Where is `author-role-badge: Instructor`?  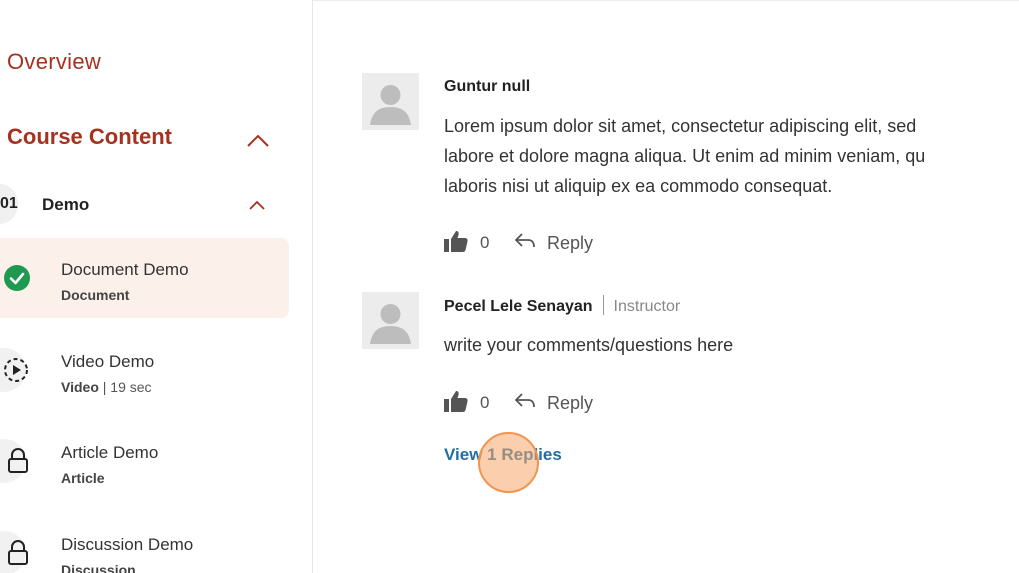 author-role-badge: Instructor is located at coordinates (647, 306).